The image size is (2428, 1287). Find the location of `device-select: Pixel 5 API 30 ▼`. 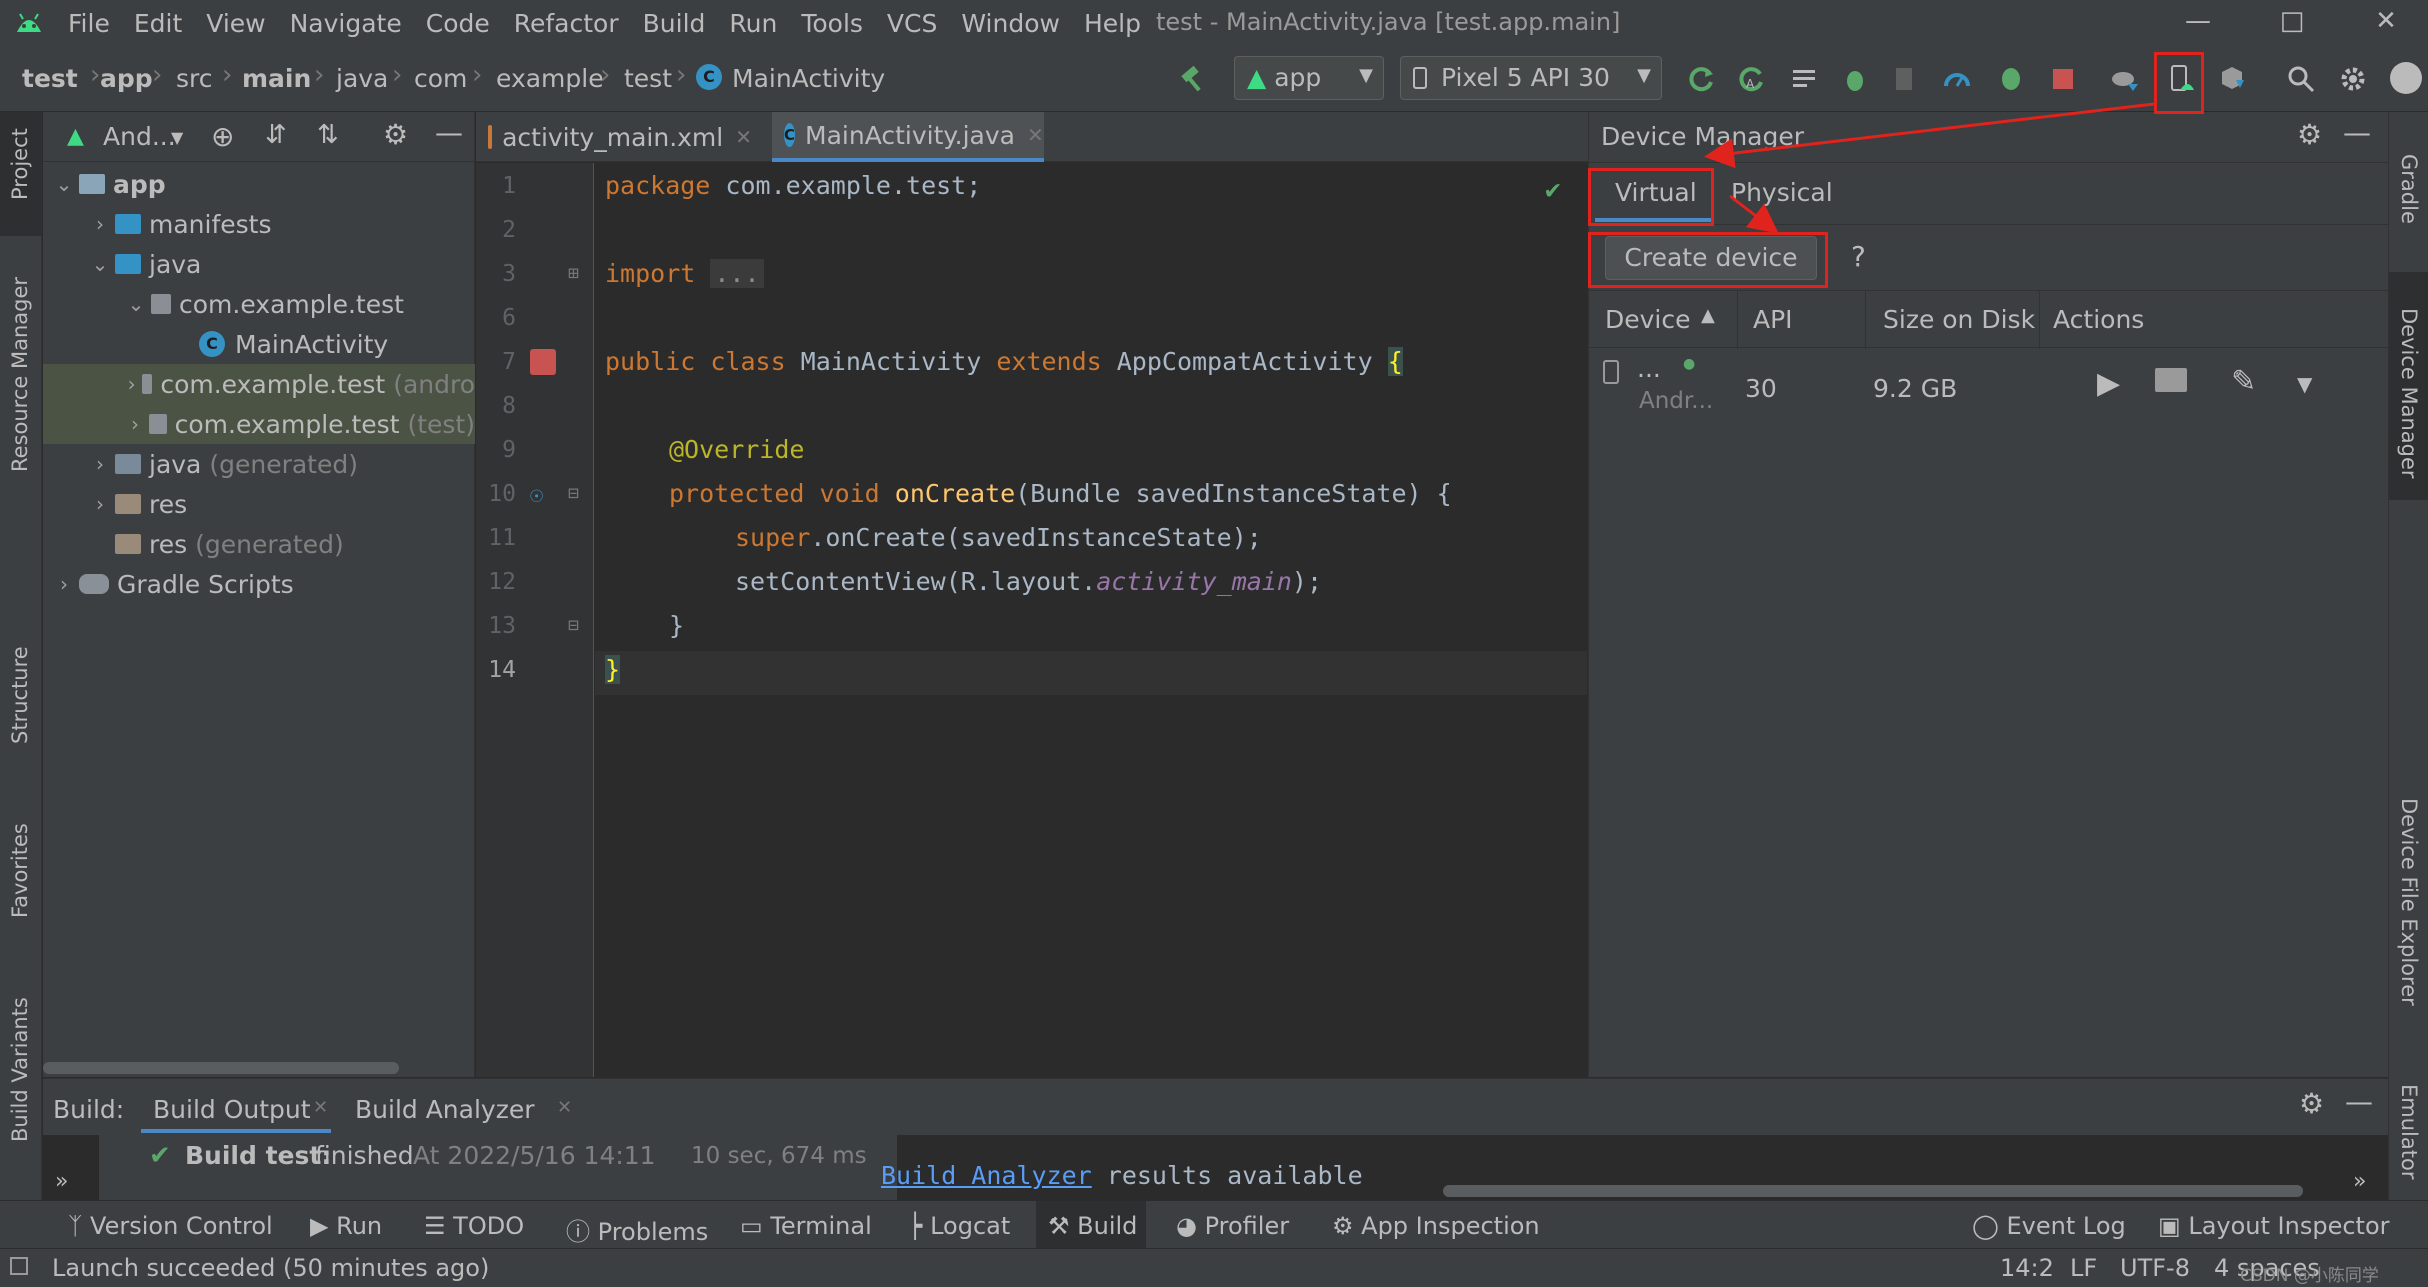

device-select: Pixel 5 API 30 ▼ is located at coordinates (1531, 78).